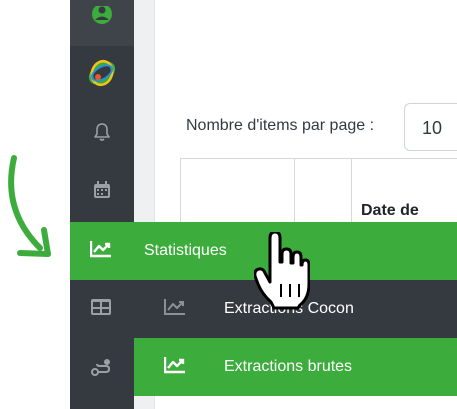  I want to click on menu-item-extractions-brutes-label: Extractions brutes, so click(288, 366).